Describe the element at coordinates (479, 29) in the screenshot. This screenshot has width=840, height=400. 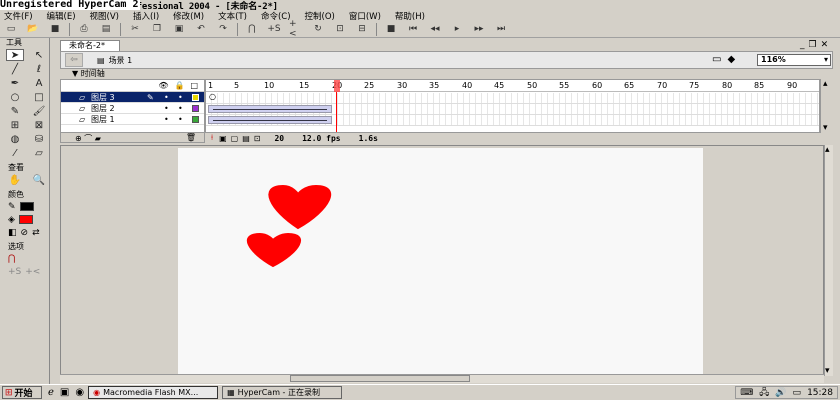
I see `step-forward-icon: ▸▸` at that location.